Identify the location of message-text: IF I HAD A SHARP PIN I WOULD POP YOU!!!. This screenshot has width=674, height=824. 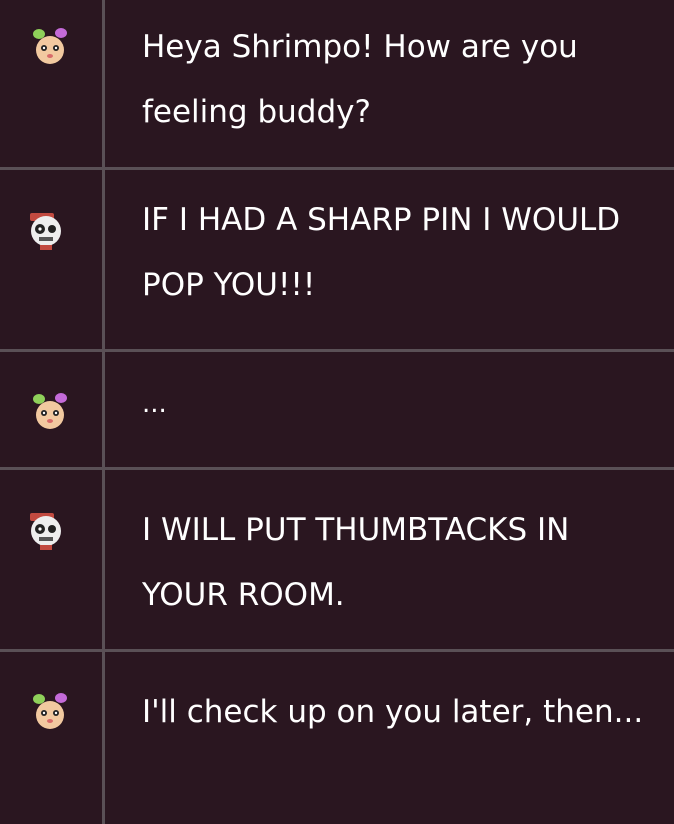
(386, 252).